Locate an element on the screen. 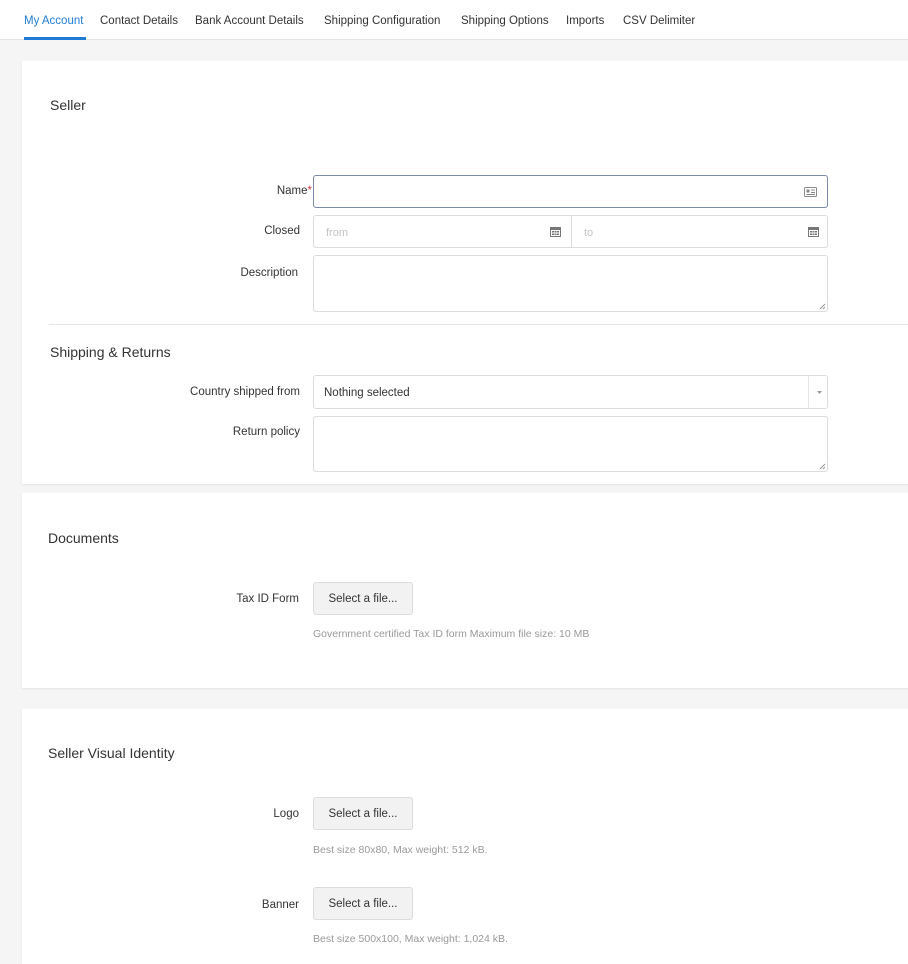 This screenshot has height=964, width=908. tab-contact-details: Contact Details is located at coordinates (139, 21).